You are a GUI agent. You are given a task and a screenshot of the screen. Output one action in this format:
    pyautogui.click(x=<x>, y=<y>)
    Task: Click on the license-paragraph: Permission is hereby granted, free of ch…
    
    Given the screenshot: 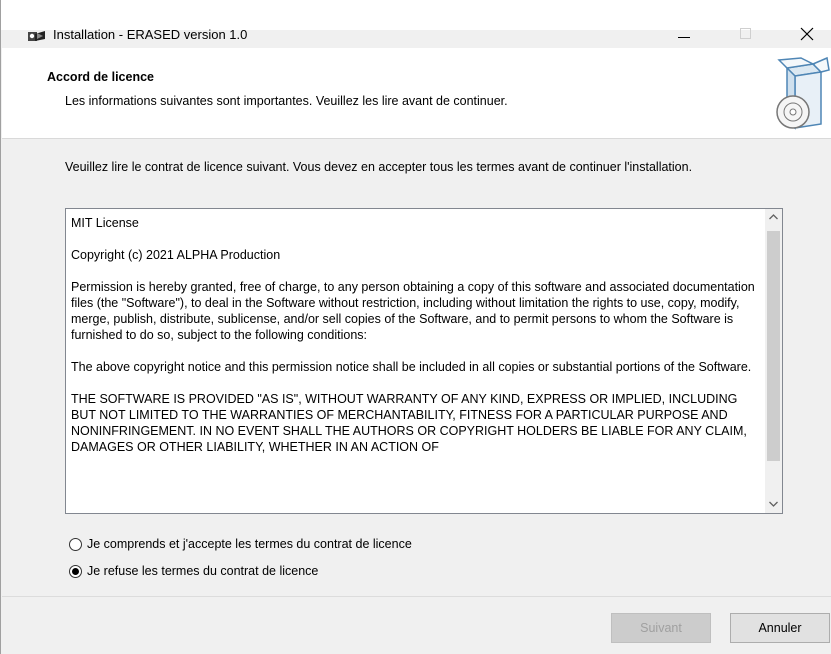 What is the action you would take?
    pyautogui.click(x=413, y=311)
    